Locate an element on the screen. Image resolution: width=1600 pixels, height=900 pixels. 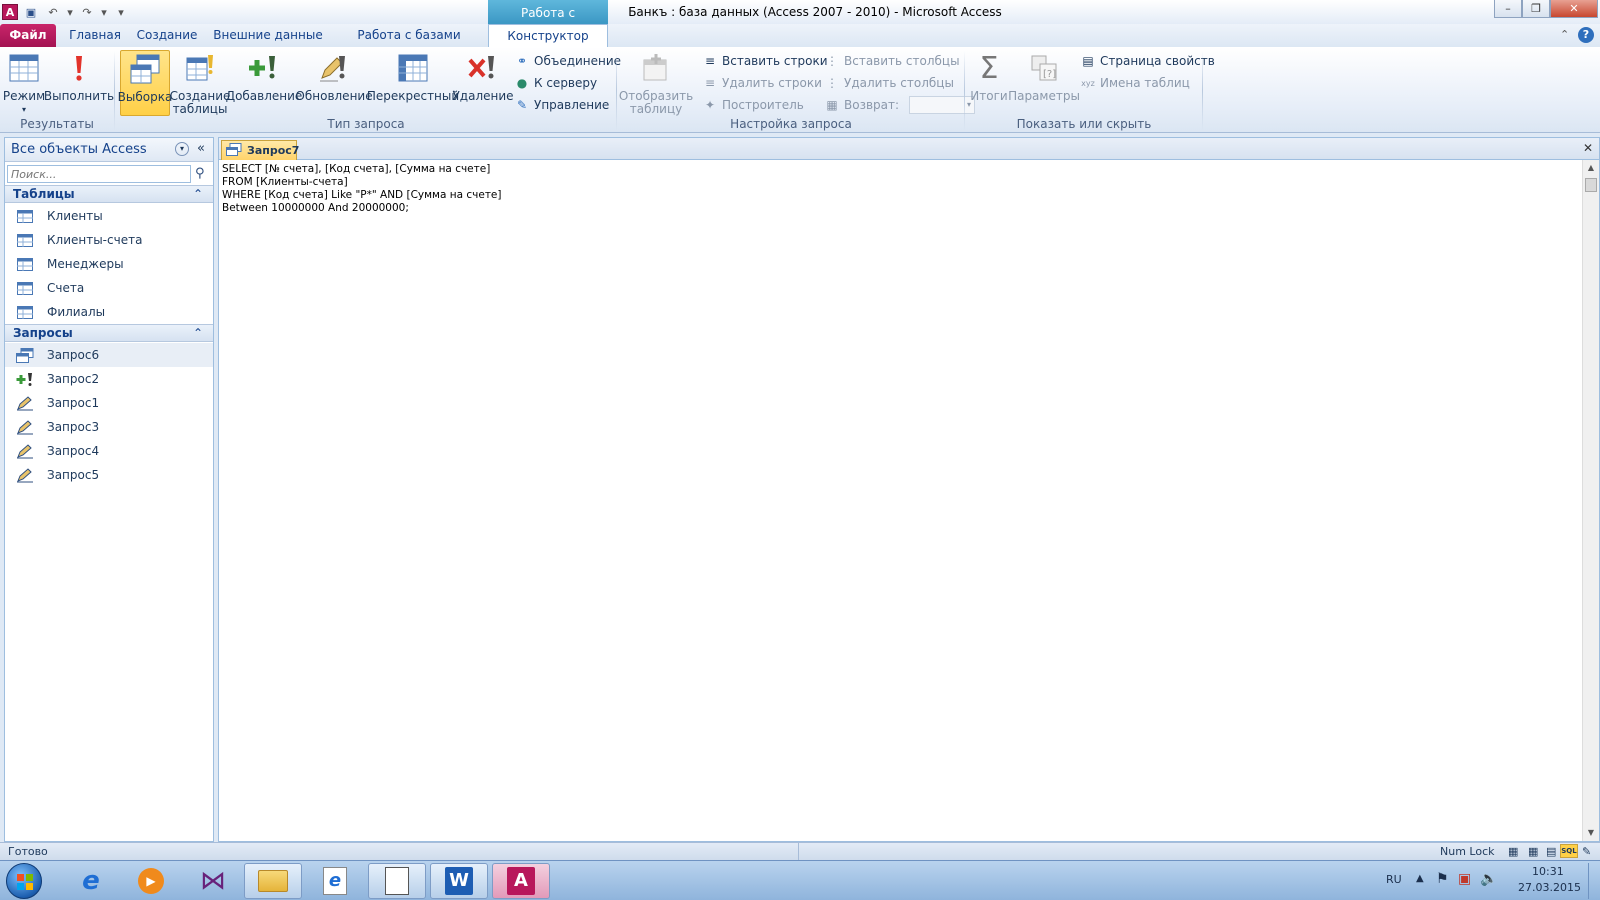
tab-file: Файл is located at coordinates (28, 35).